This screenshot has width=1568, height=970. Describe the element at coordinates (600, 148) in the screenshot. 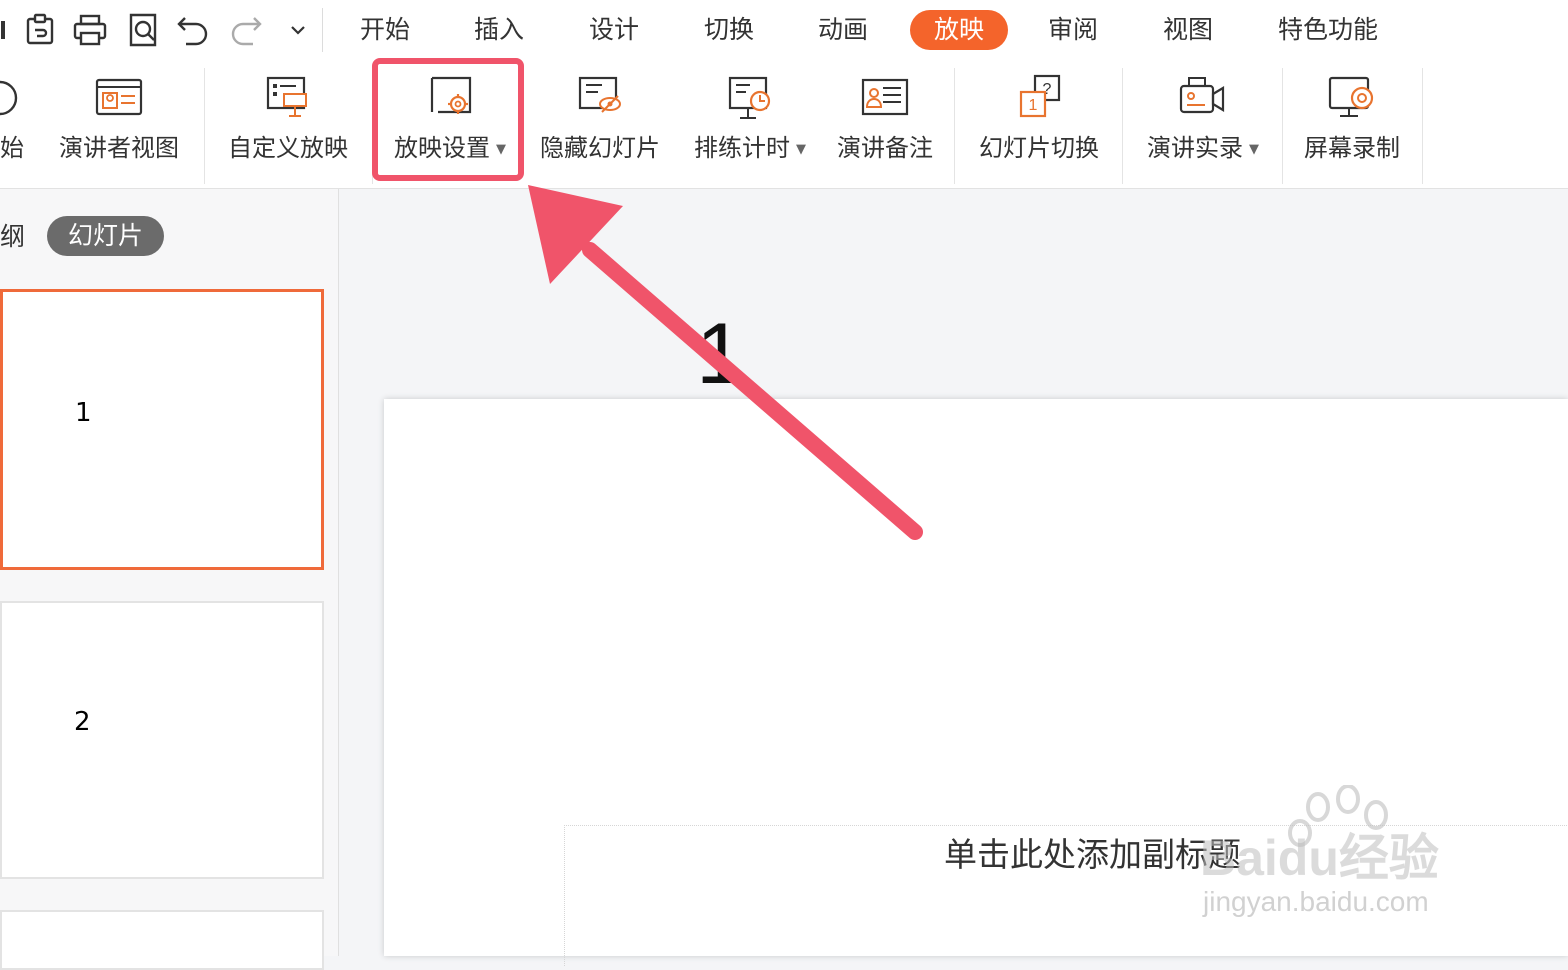

I see `hide-slide-label: 隐藏幻灯片` at that location.